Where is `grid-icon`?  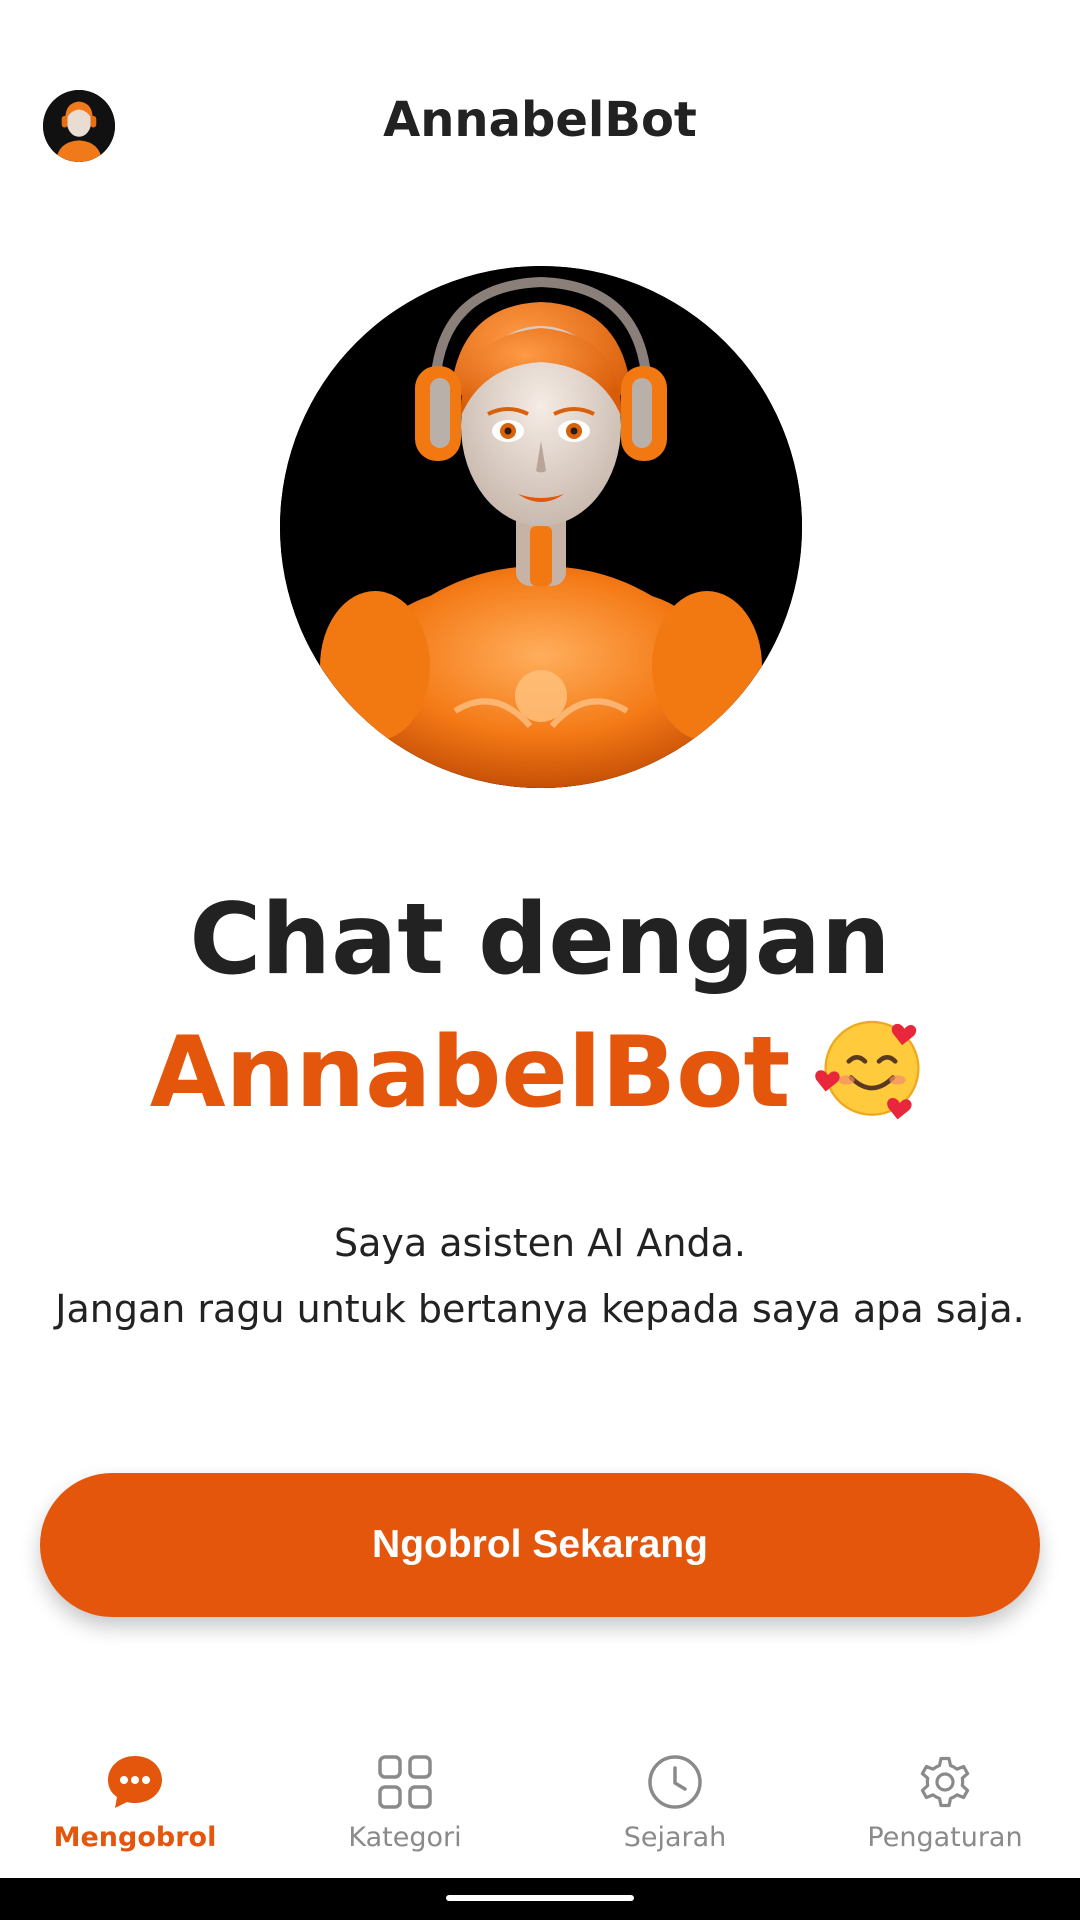 grid-icon is located at coordinates (405, 1782).